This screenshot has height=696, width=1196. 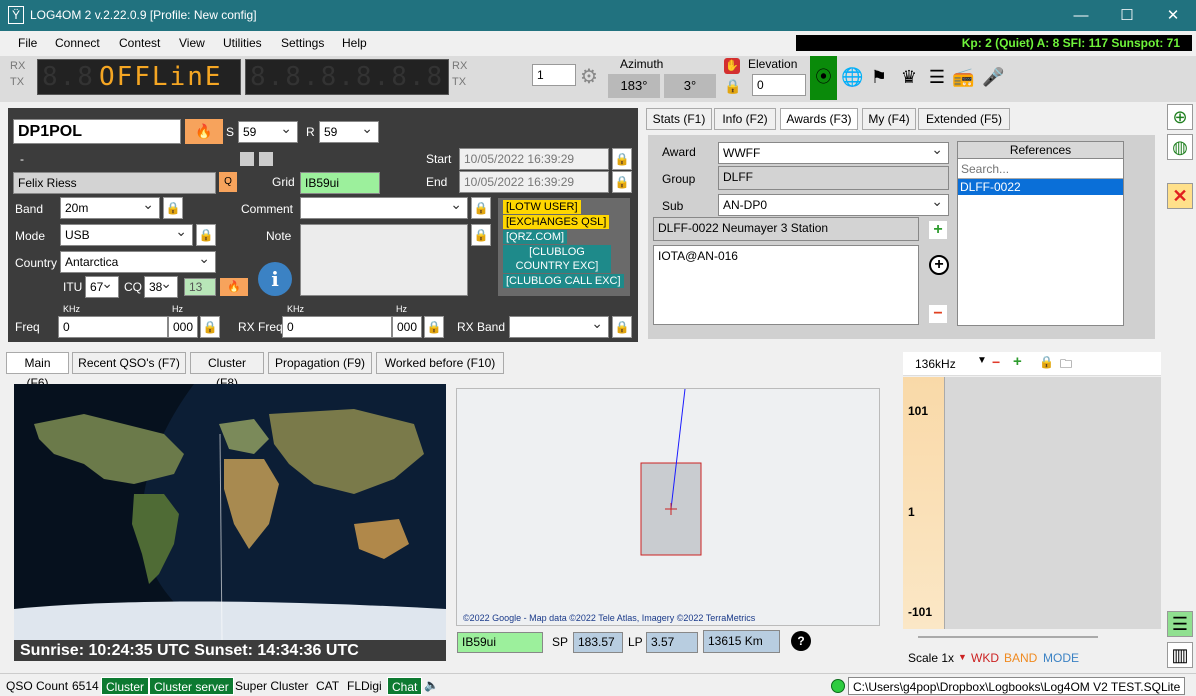 What do you see at coordinates (206, 235) in the screenshot?
I see `mode-lock-icon: 🔒` at bounding box center [206, 235].